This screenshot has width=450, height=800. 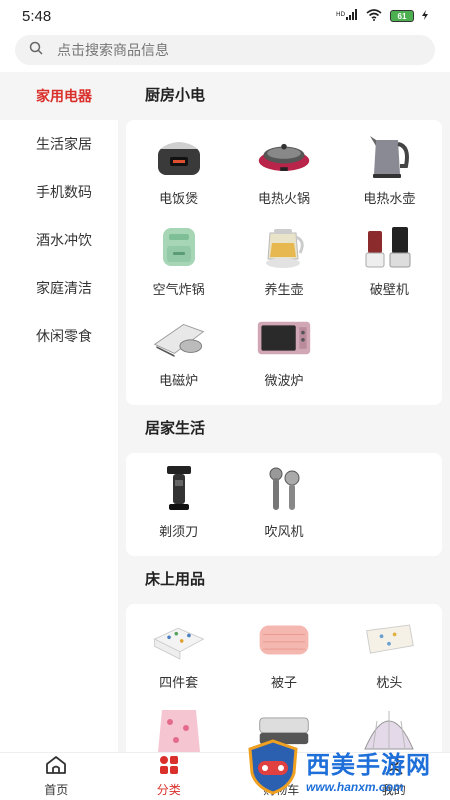 I want to click on air-fryer-icon, so click(x=179, y=247).